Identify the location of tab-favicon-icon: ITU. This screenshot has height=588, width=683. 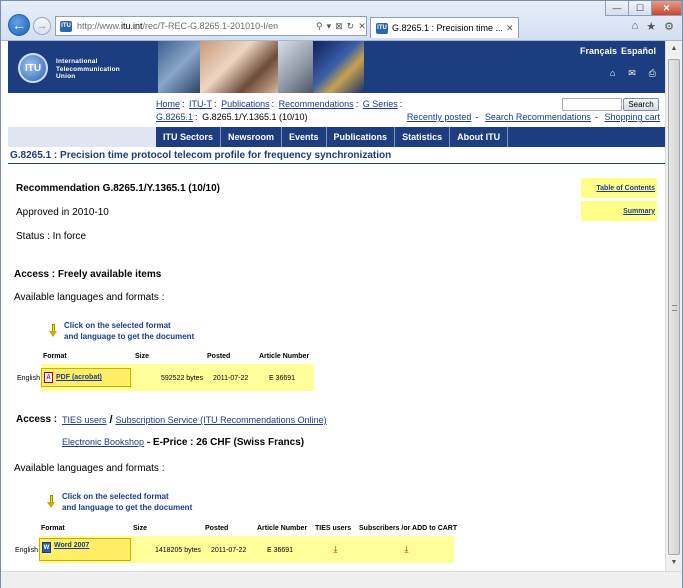
(382, 28).